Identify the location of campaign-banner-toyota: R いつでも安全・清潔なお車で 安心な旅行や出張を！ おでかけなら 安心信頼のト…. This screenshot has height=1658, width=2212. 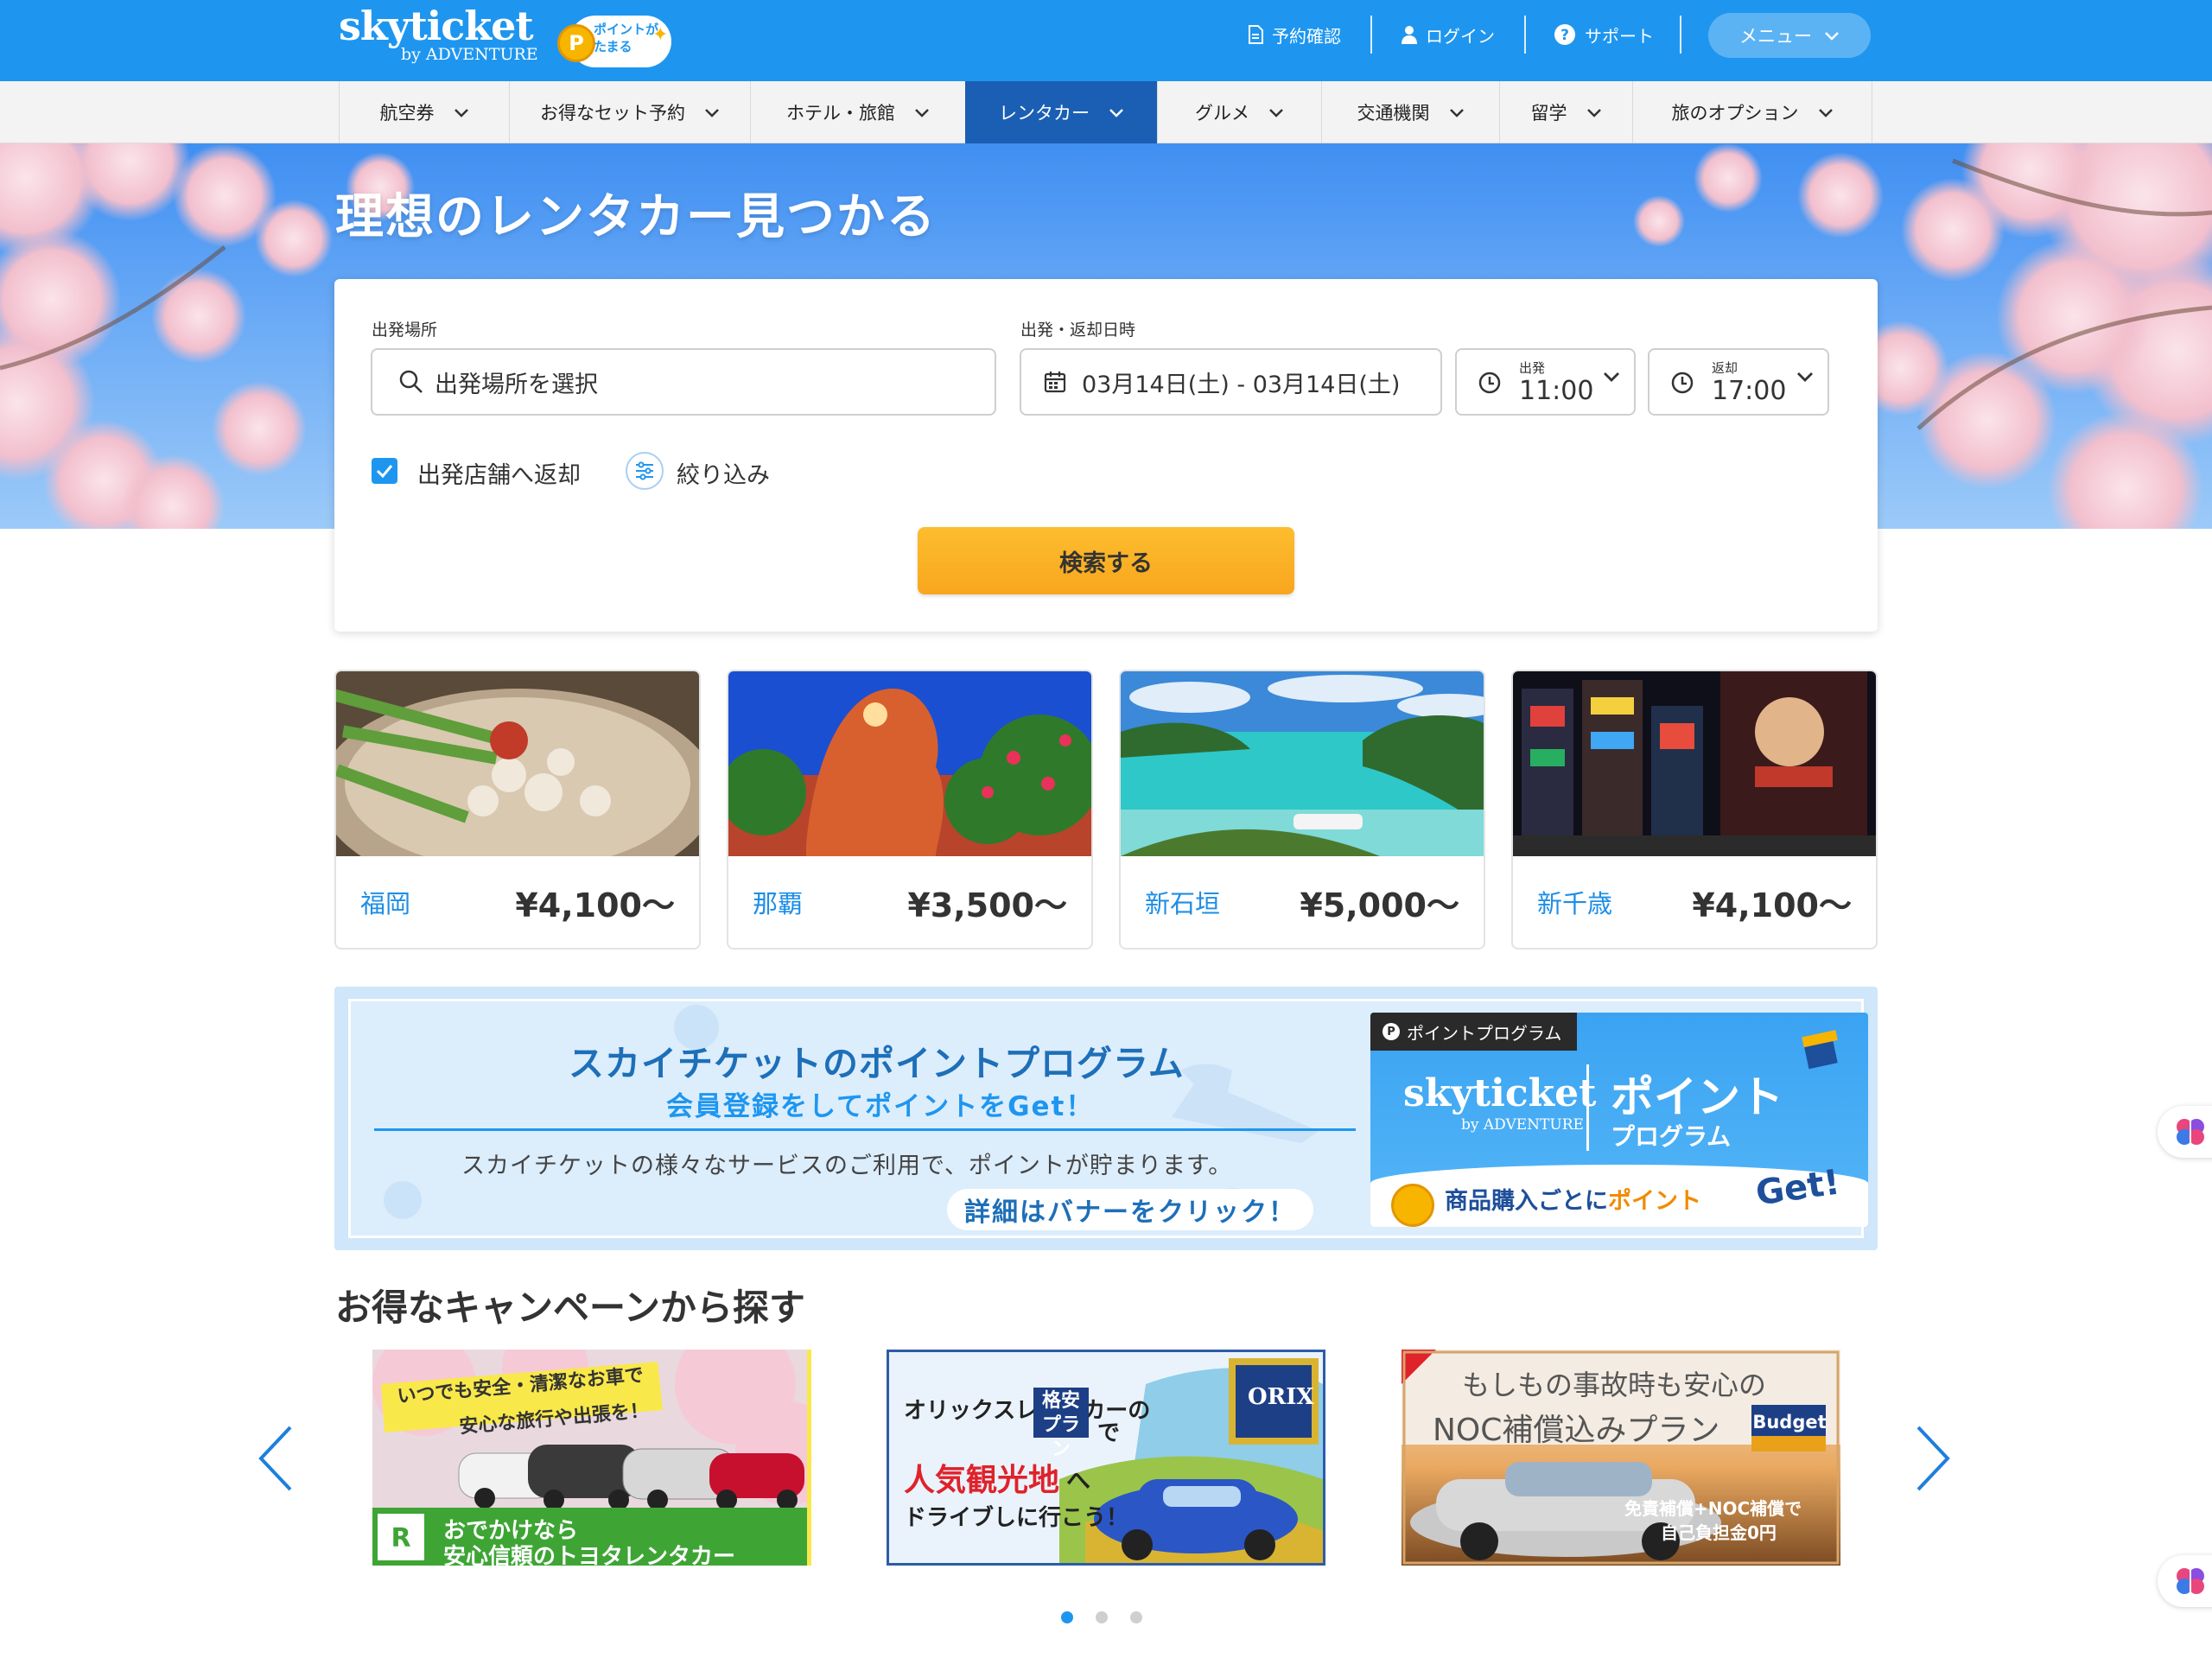
(591, 1458).